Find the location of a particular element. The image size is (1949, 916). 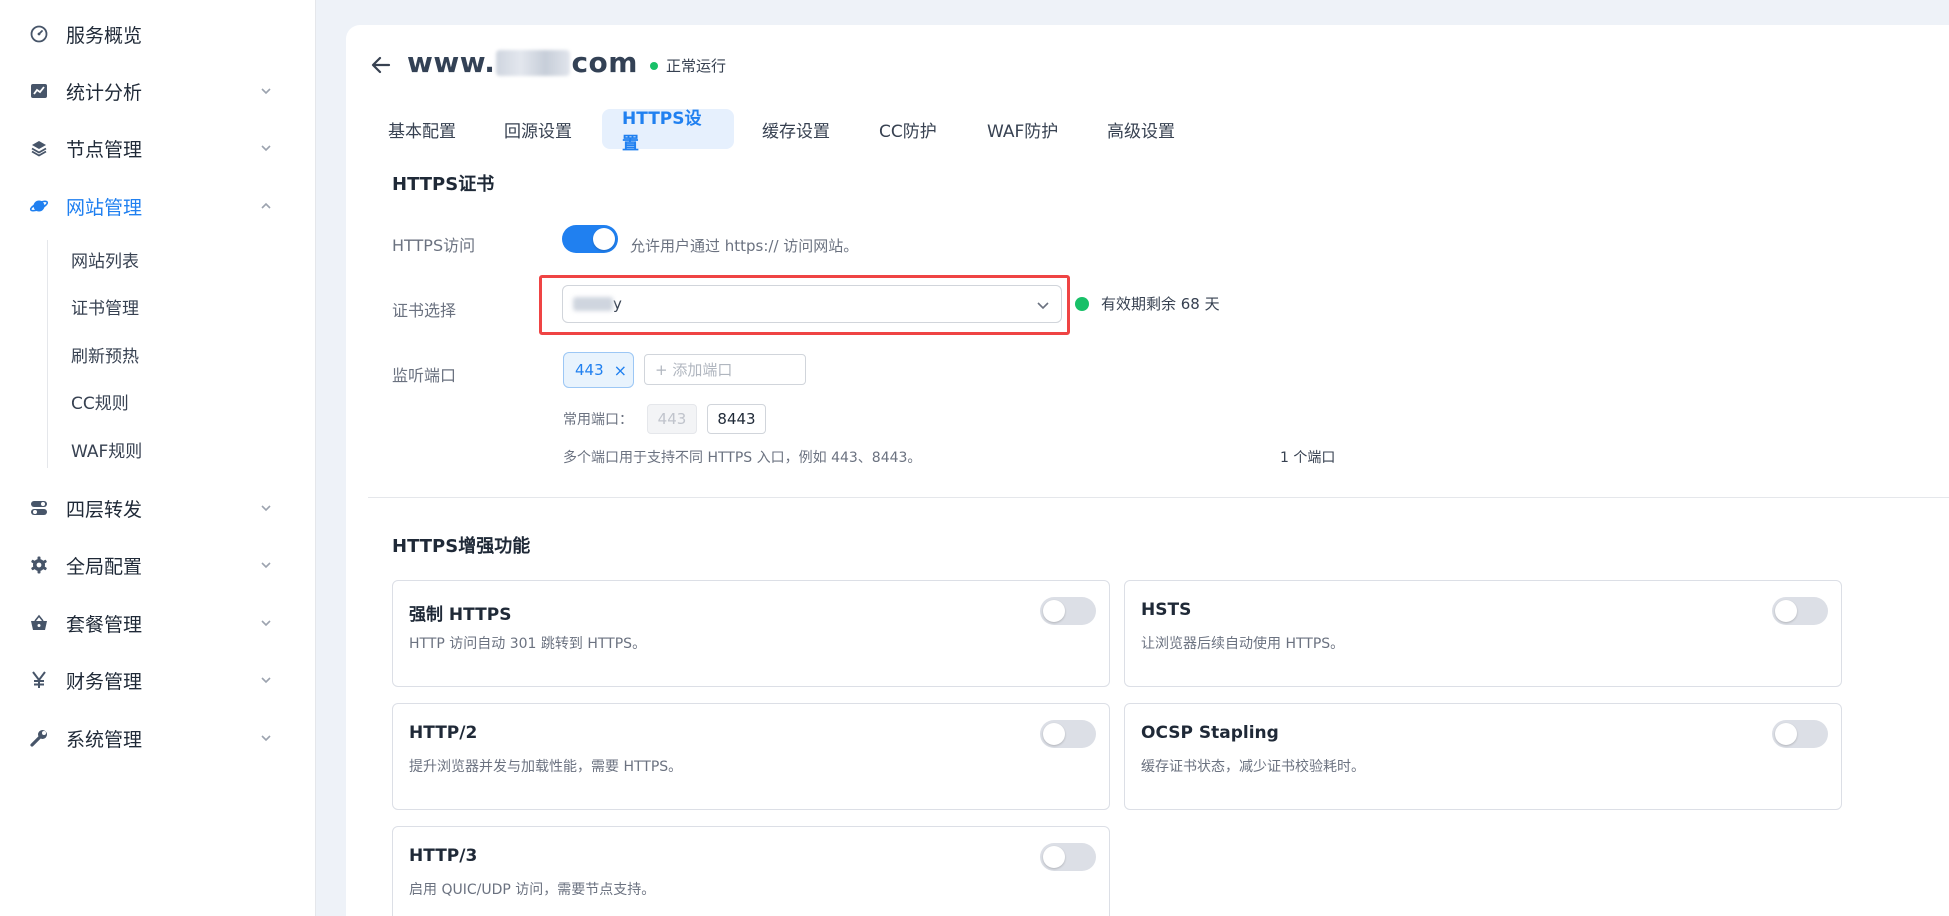

common-port-8443: 8443 is located at coordinates (736, 419).